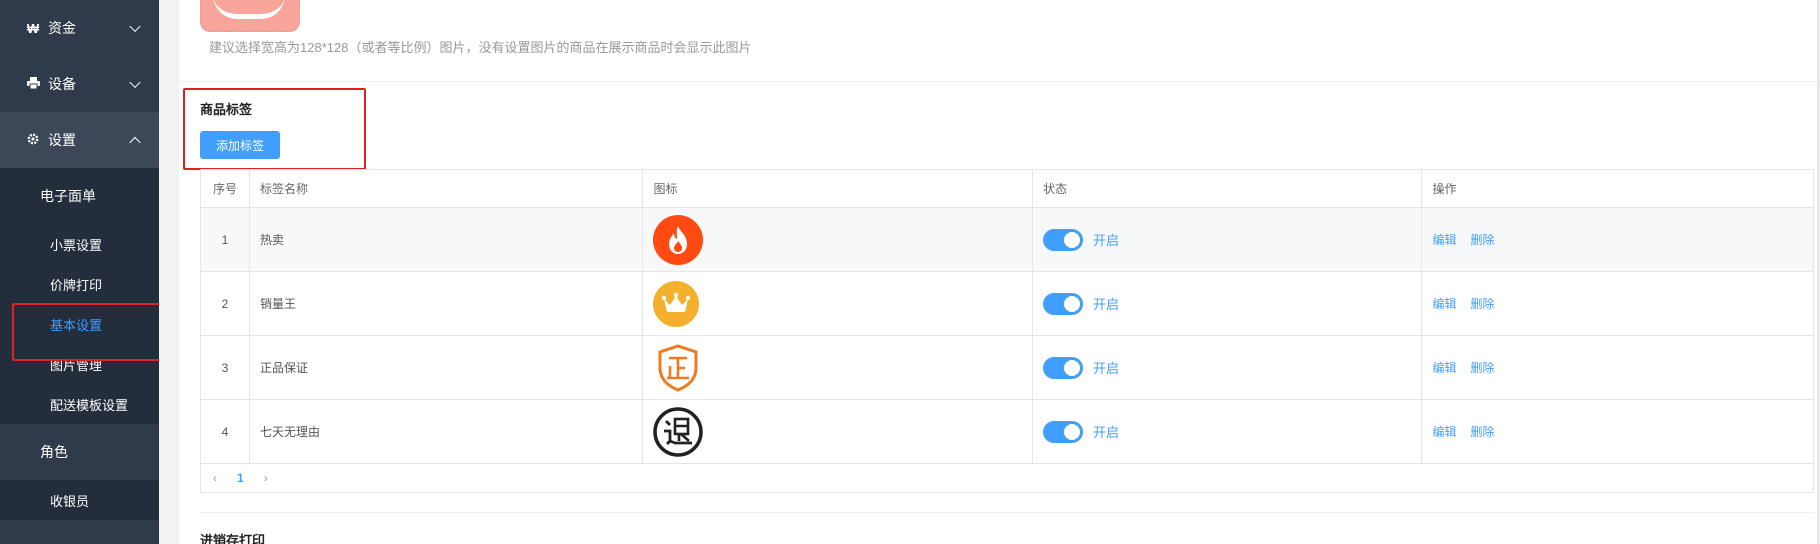 Image resolution: width=1820 pixels, height=544 pixels. What do you see at coordinates (240, 478) in the screenshot?
I see `page-number: 1` at bounding box center [240, 478].